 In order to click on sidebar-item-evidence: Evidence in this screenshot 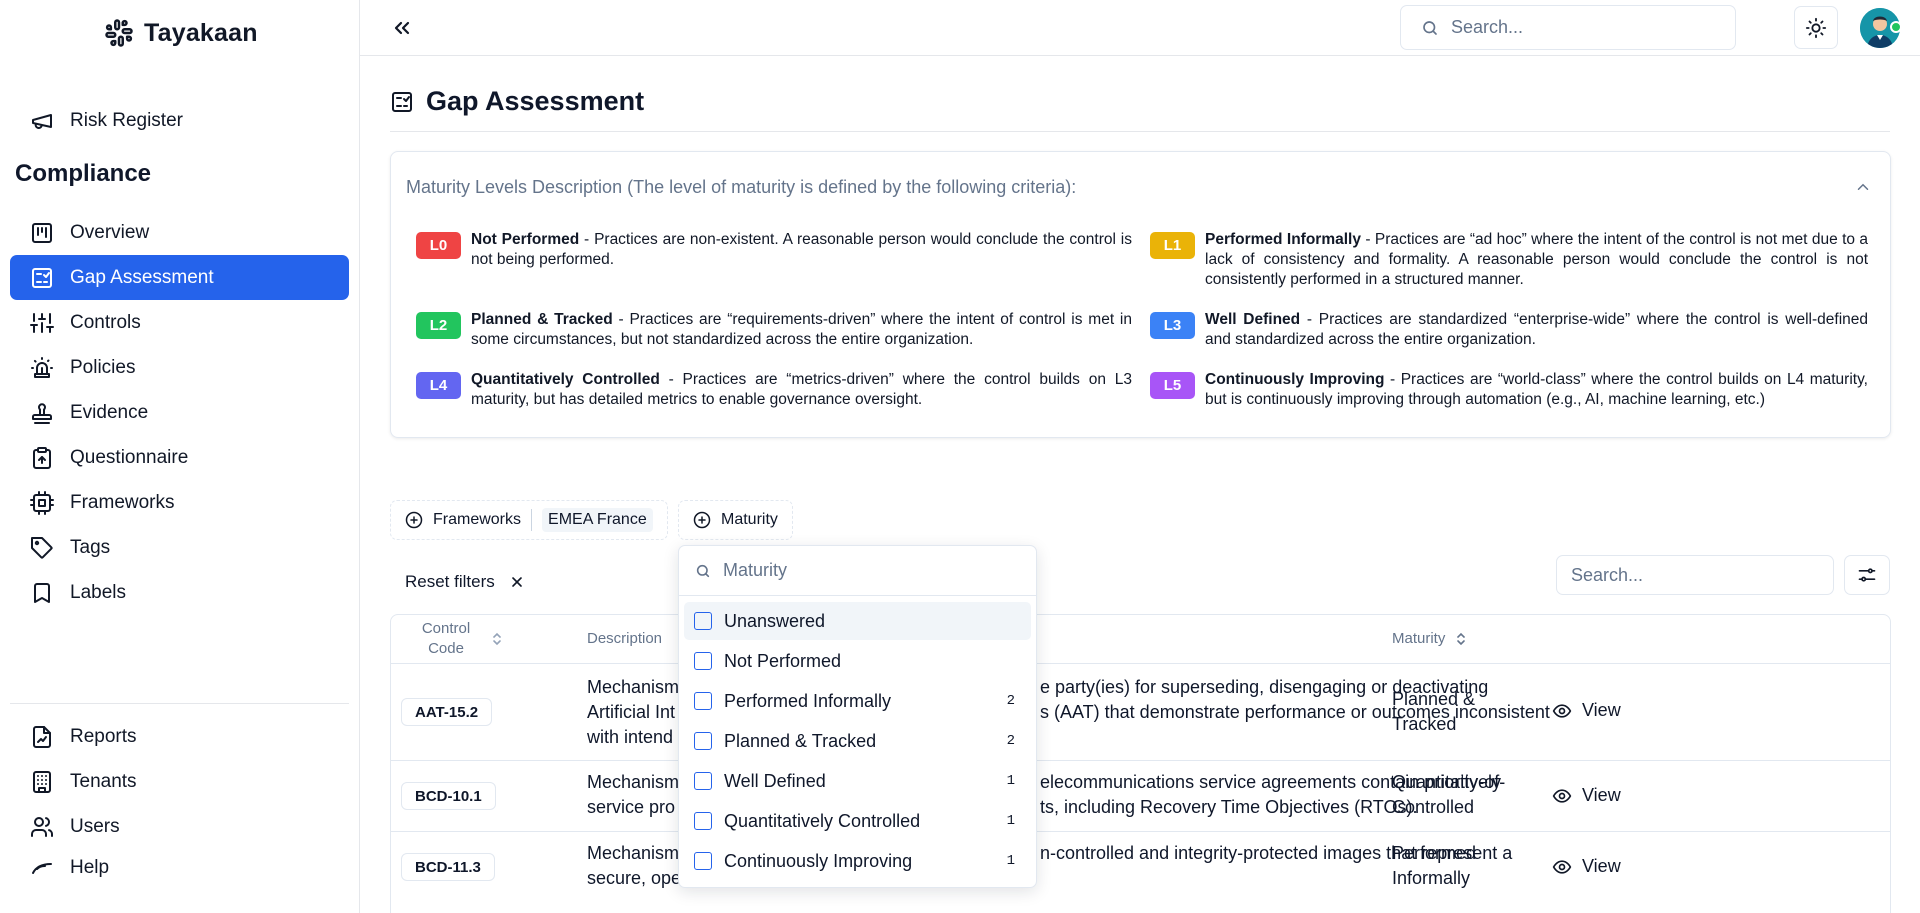, I will do `click(179, 412)`.